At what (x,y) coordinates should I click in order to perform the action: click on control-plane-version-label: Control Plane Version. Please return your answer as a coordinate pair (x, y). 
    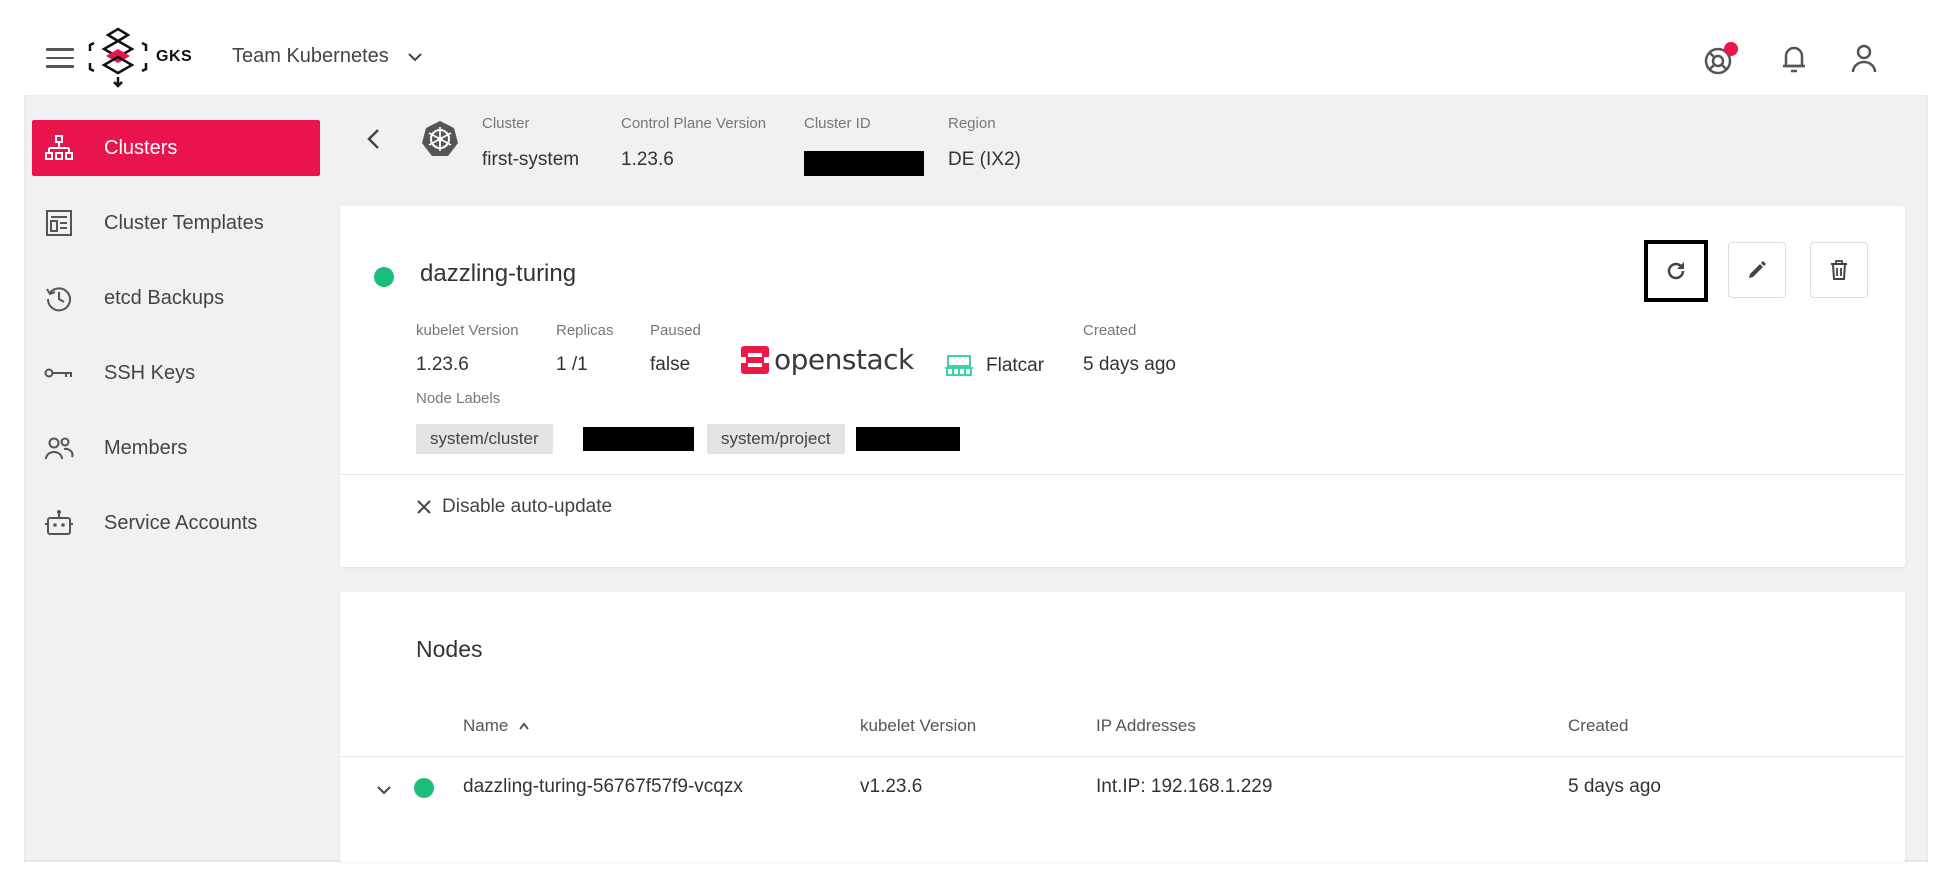
    Looking at the image, I should click on (694, 123).